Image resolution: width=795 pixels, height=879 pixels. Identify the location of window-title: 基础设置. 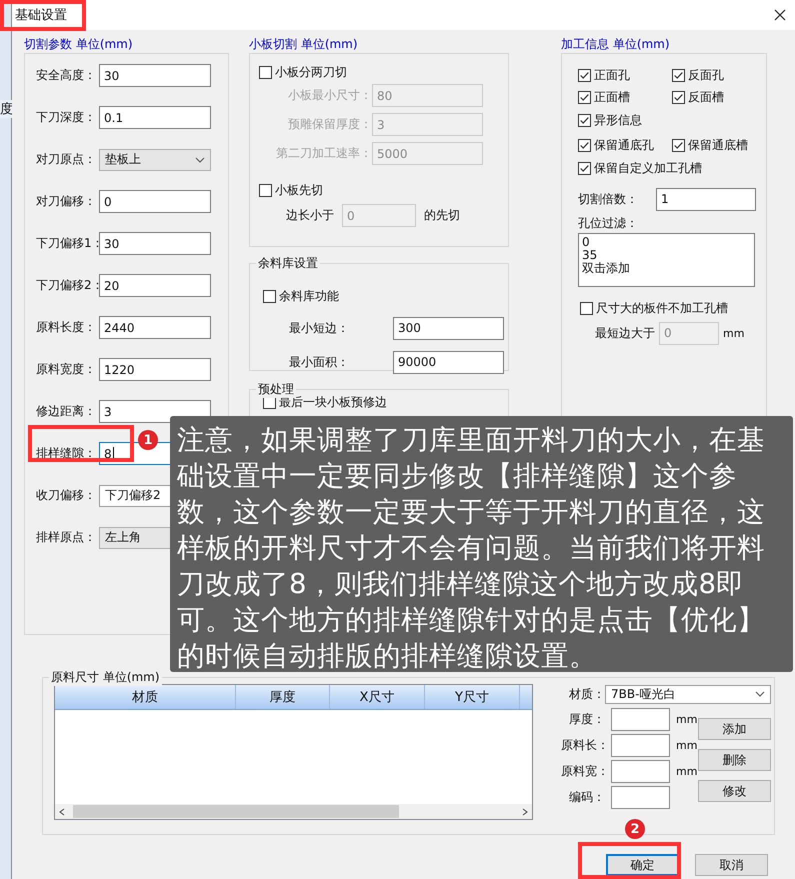
(41, 15).